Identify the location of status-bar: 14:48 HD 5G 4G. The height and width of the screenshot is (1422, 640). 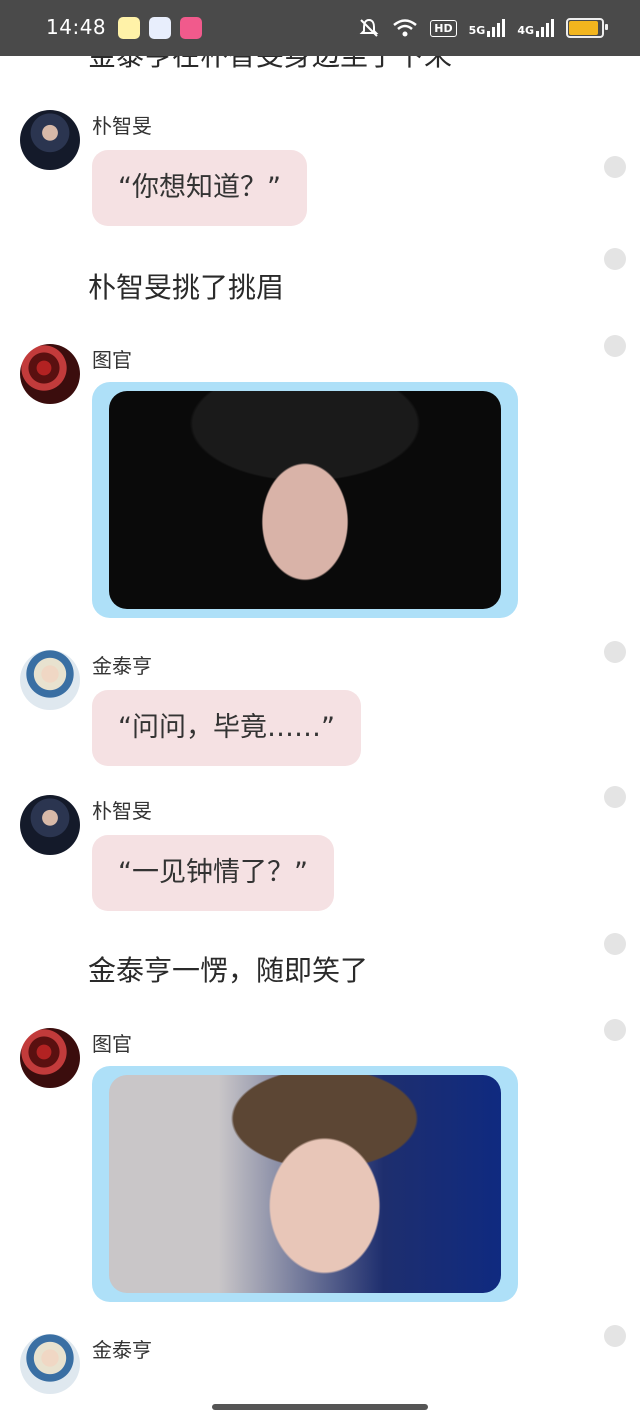
(320, 28).